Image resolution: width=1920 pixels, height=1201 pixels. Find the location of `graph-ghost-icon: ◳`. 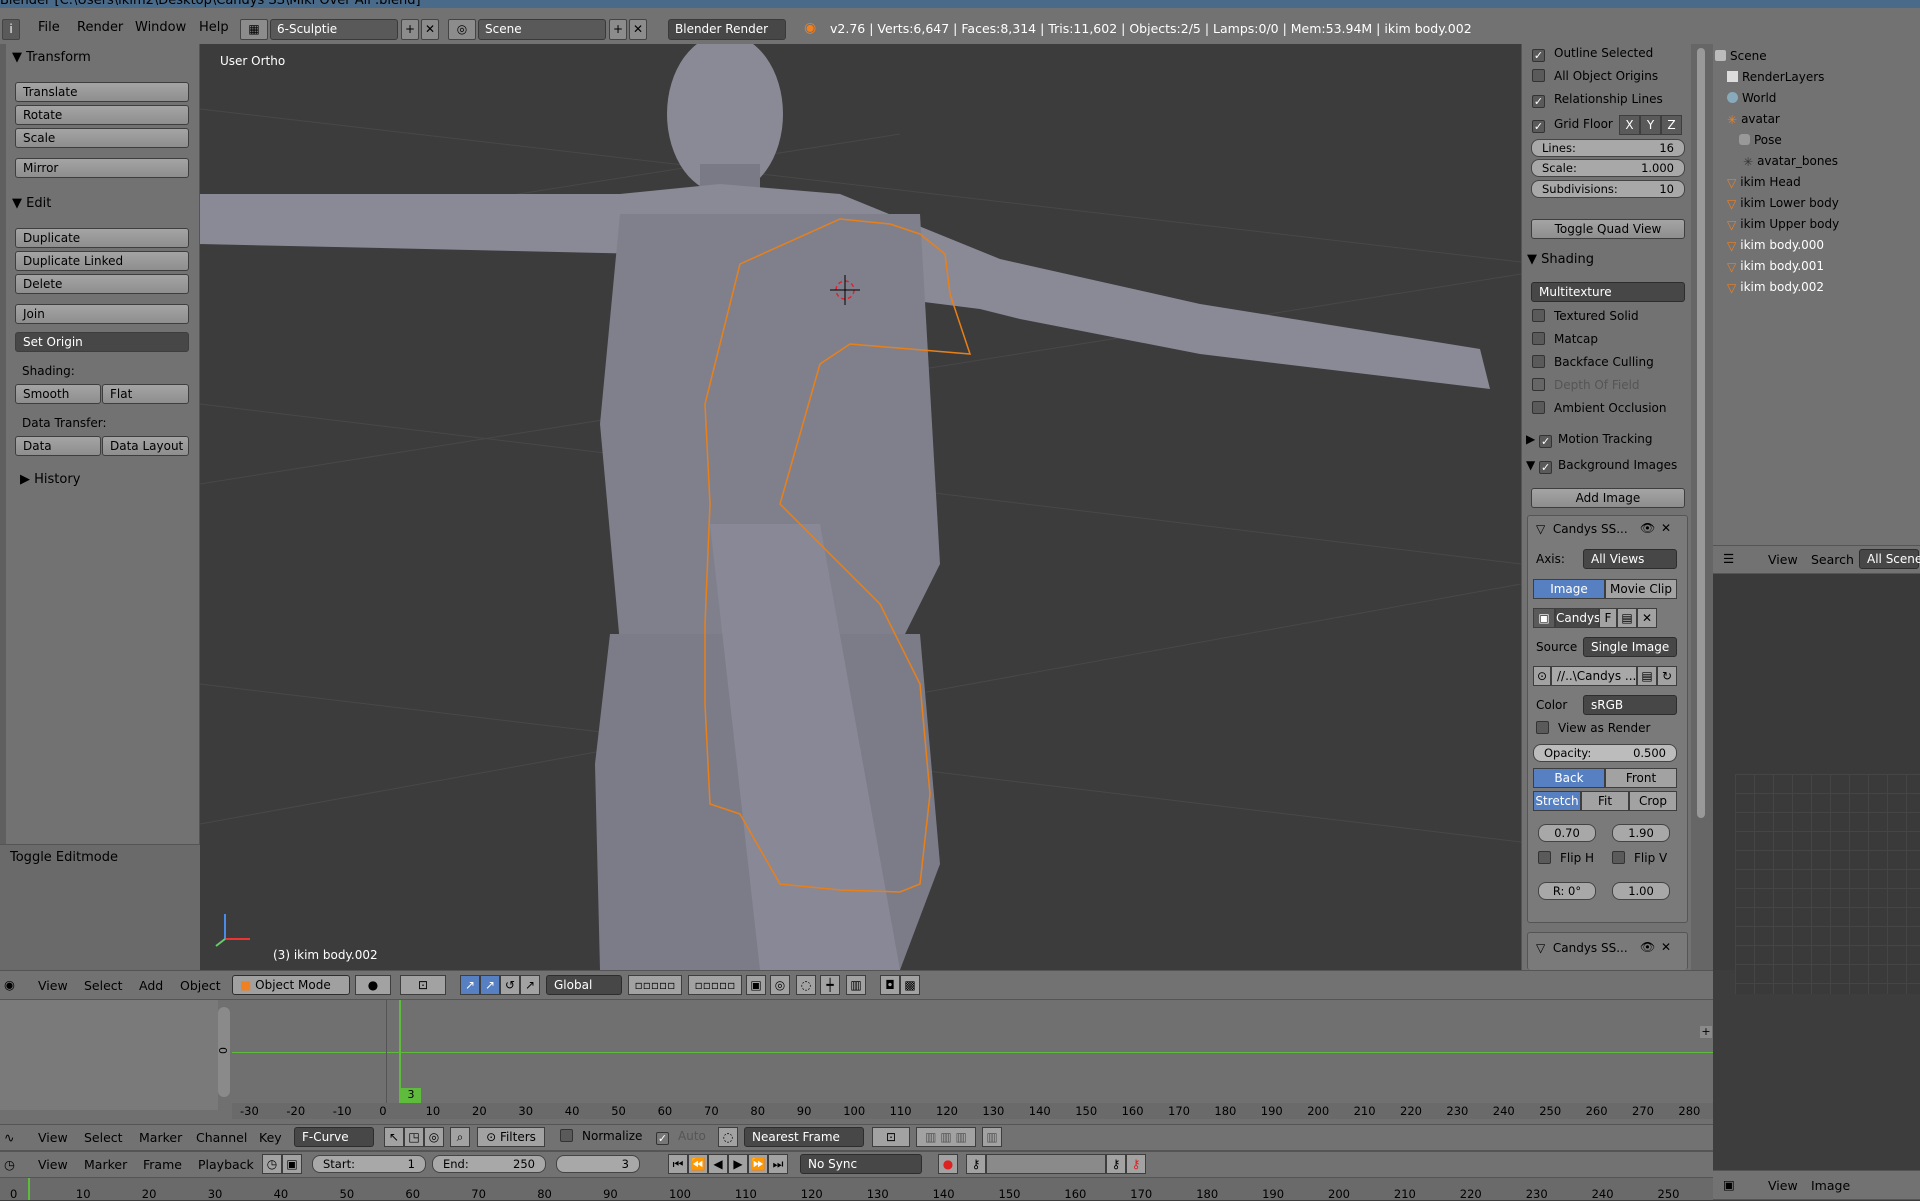

graph-ghost-icon: ◳ is located at coordinates (414, 1137).